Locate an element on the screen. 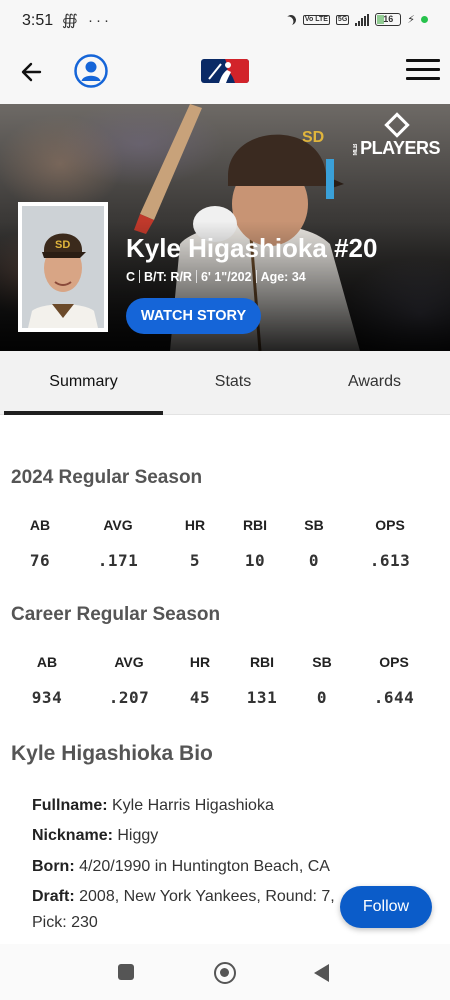  system-nav-bar is located at coordinates (225, 972).